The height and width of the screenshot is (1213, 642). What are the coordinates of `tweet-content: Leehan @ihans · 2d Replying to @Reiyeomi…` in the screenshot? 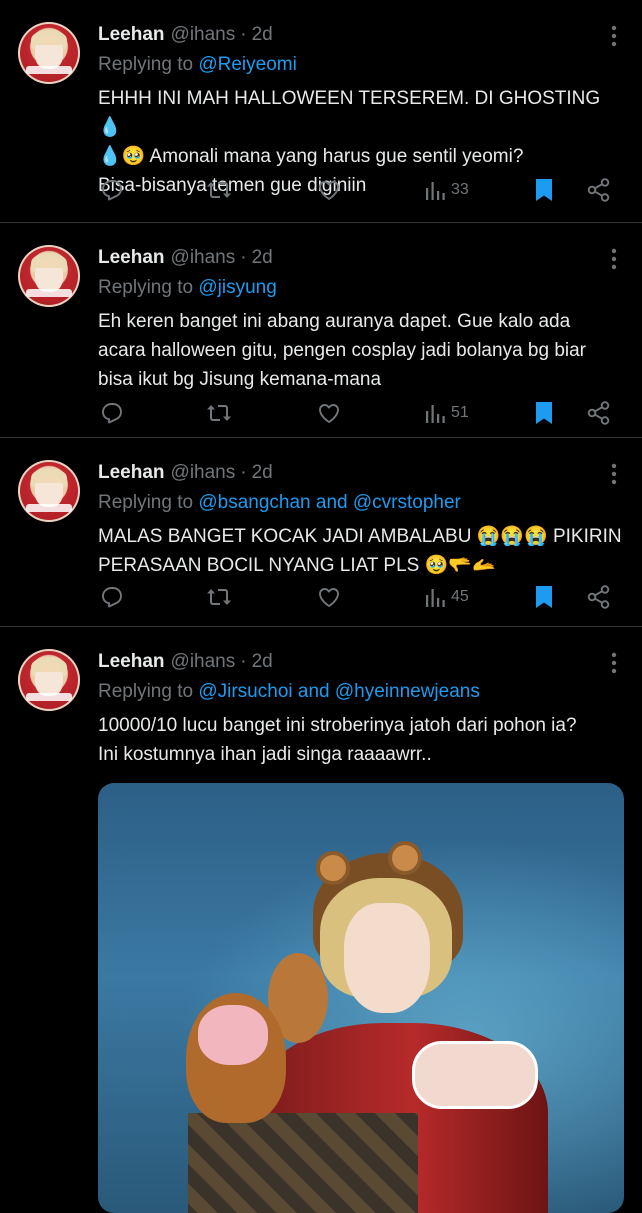 It's located at (362, 122).